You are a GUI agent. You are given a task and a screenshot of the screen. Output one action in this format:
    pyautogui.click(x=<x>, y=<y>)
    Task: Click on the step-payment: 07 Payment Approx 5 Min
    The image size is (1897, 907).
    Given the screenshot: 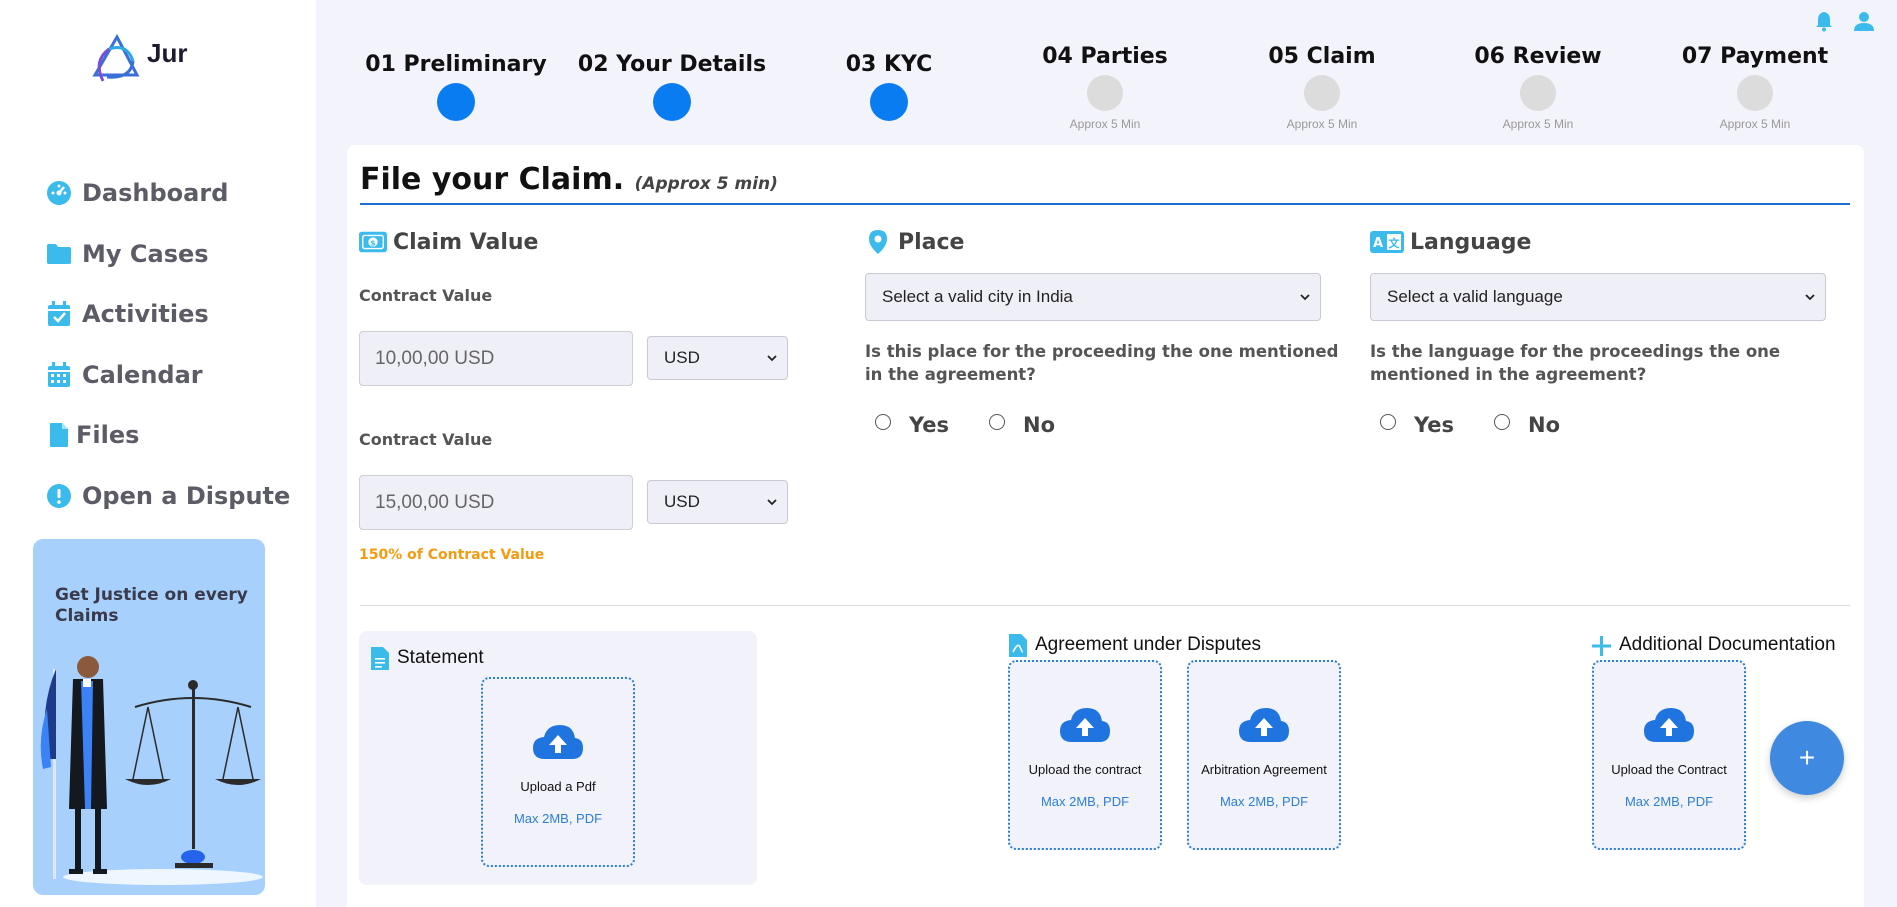 What is the action you would take?
    pyautogui.click(x=1755, y=87)
    